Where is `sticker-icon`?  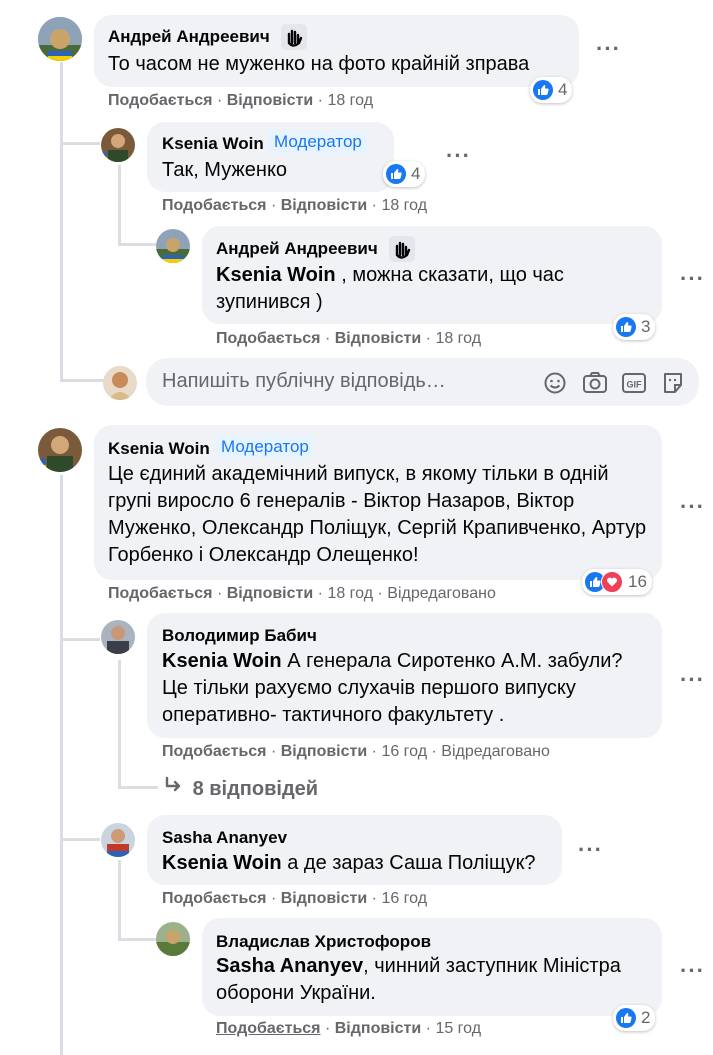 sticker-icon is located at coordinates (673, 385).